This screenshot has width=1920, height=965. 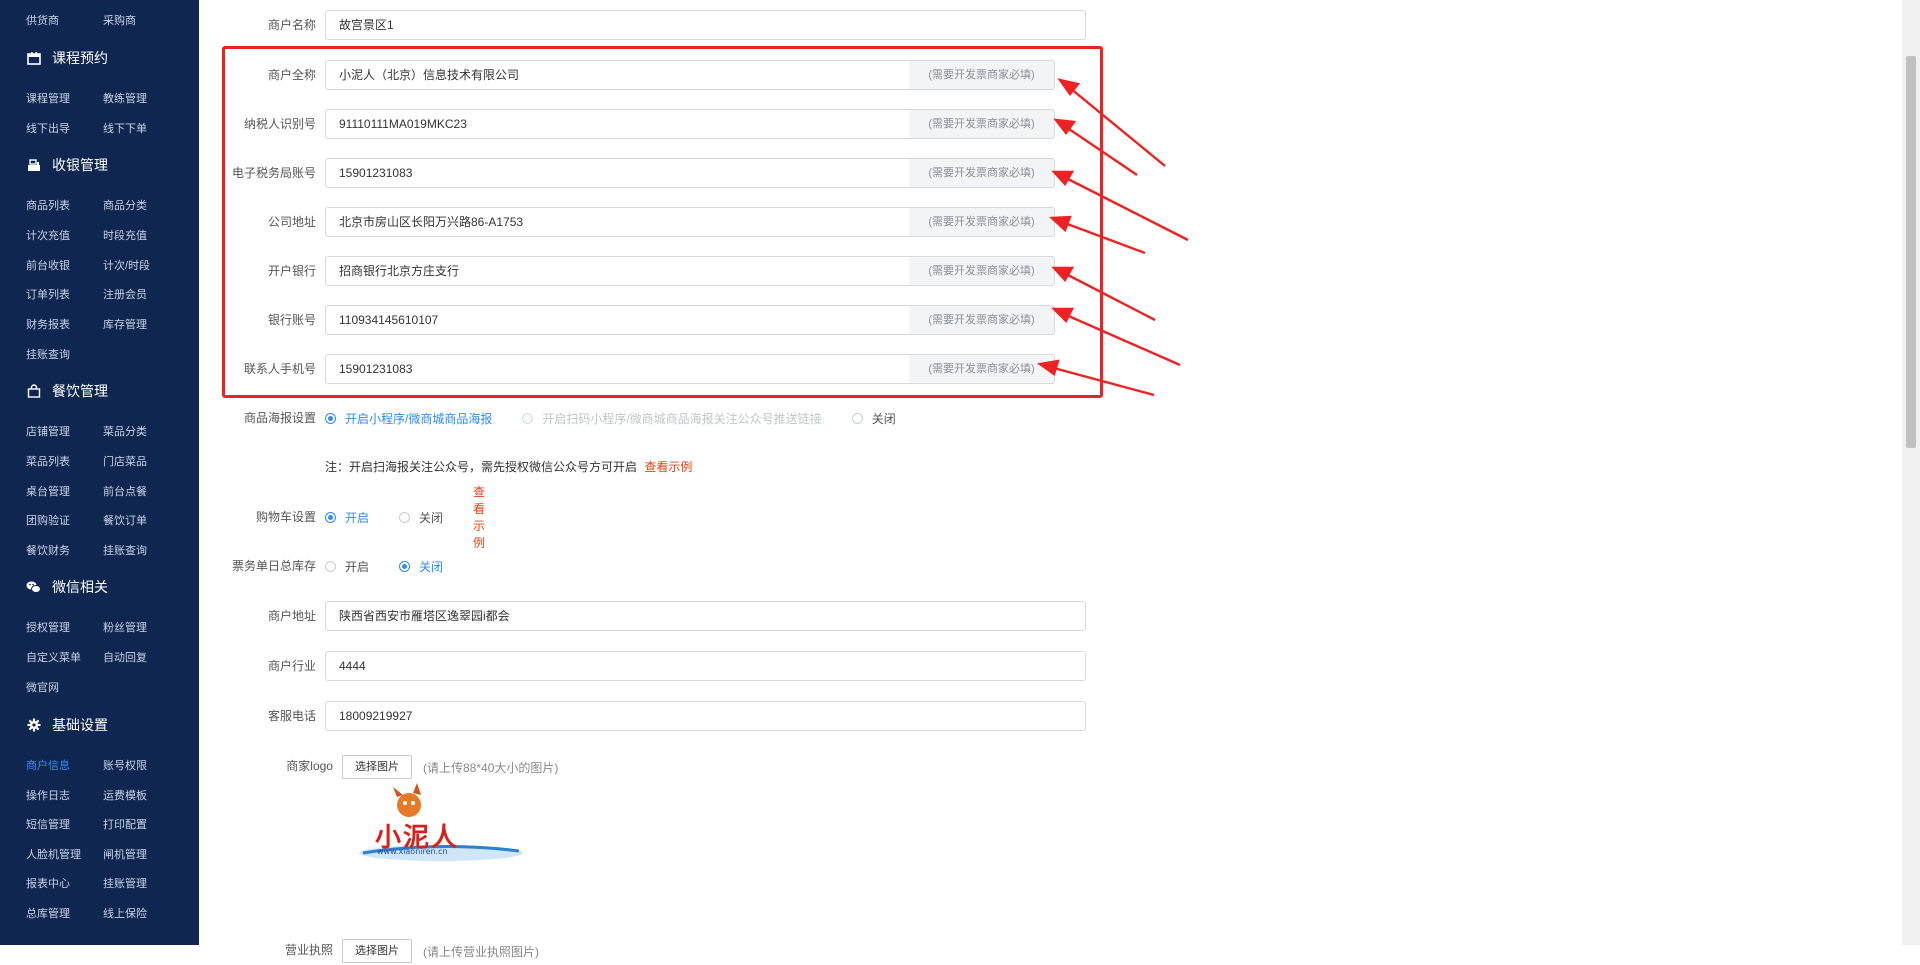 What do you see at coordinates (682, 418) in the screenshot?
I see `radio-label: 开启扫码小程序/微商城商品海报关注公众号推送链接` at bounding box center [682, 418].